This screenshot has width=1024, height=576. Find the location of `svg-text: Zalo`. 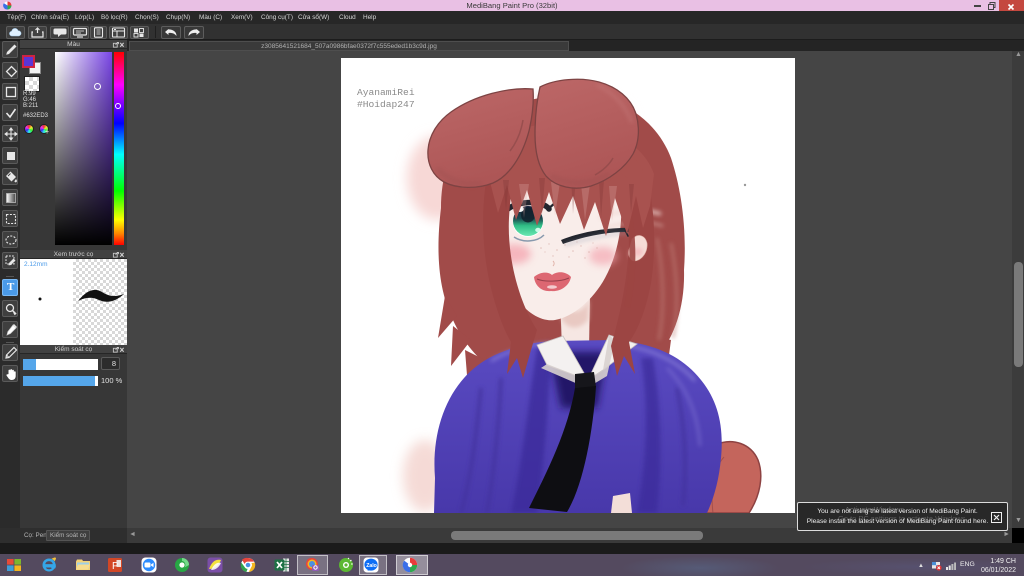

svg-text: Zalo is located at coordinates (371, 566).